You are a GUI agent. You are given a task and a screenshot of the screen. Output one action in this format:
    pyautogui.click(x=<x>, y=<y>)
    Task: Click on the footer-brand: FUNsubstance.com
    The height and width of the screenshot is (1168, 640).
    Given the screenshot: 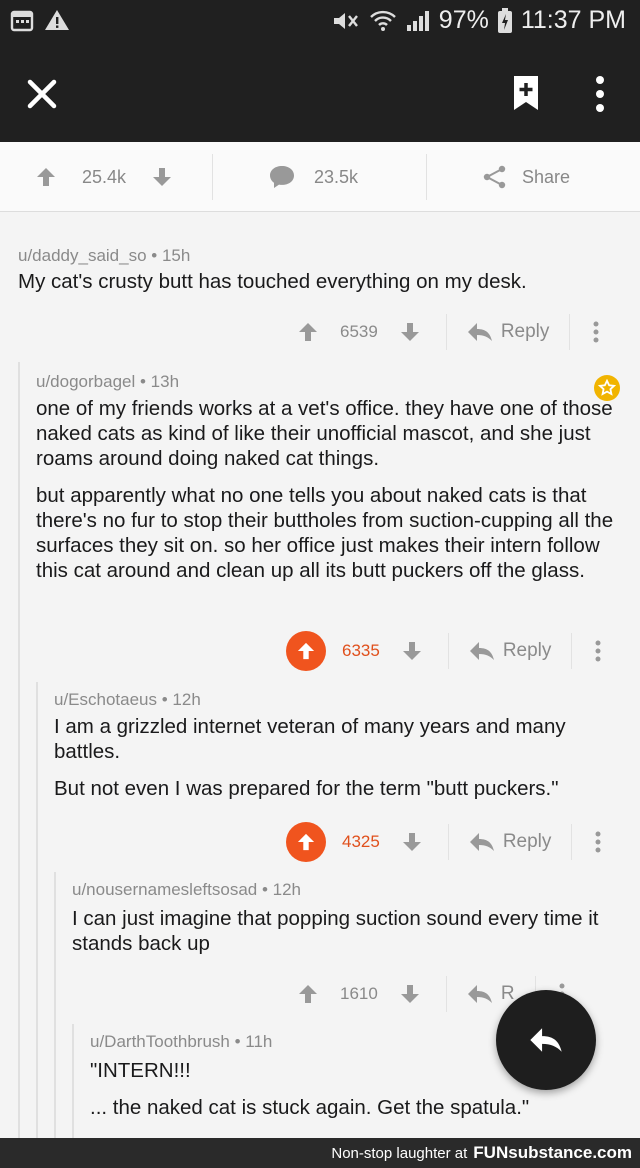 What is the action you would take?
    pyautogui.click(x=552, y=1152)
    